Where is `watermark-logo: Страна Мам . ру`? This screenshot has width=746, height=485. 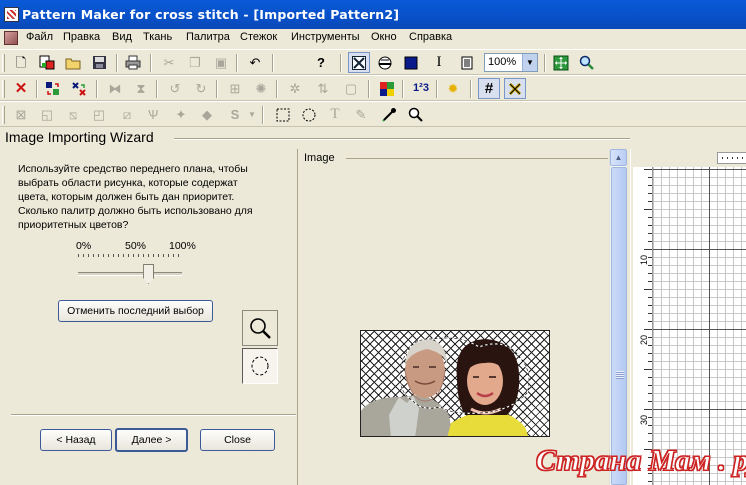
watermark-logo: Страна Мам . ру is located at coordinates (640, 461).